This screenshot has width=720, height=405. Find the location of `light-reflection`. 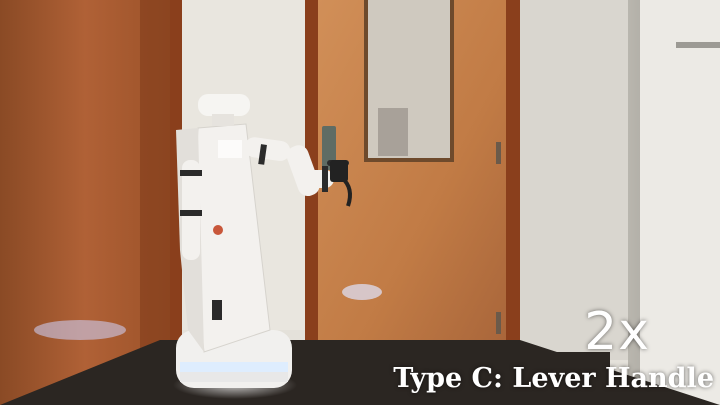

light-reflection is located at coordinates (80, 330).